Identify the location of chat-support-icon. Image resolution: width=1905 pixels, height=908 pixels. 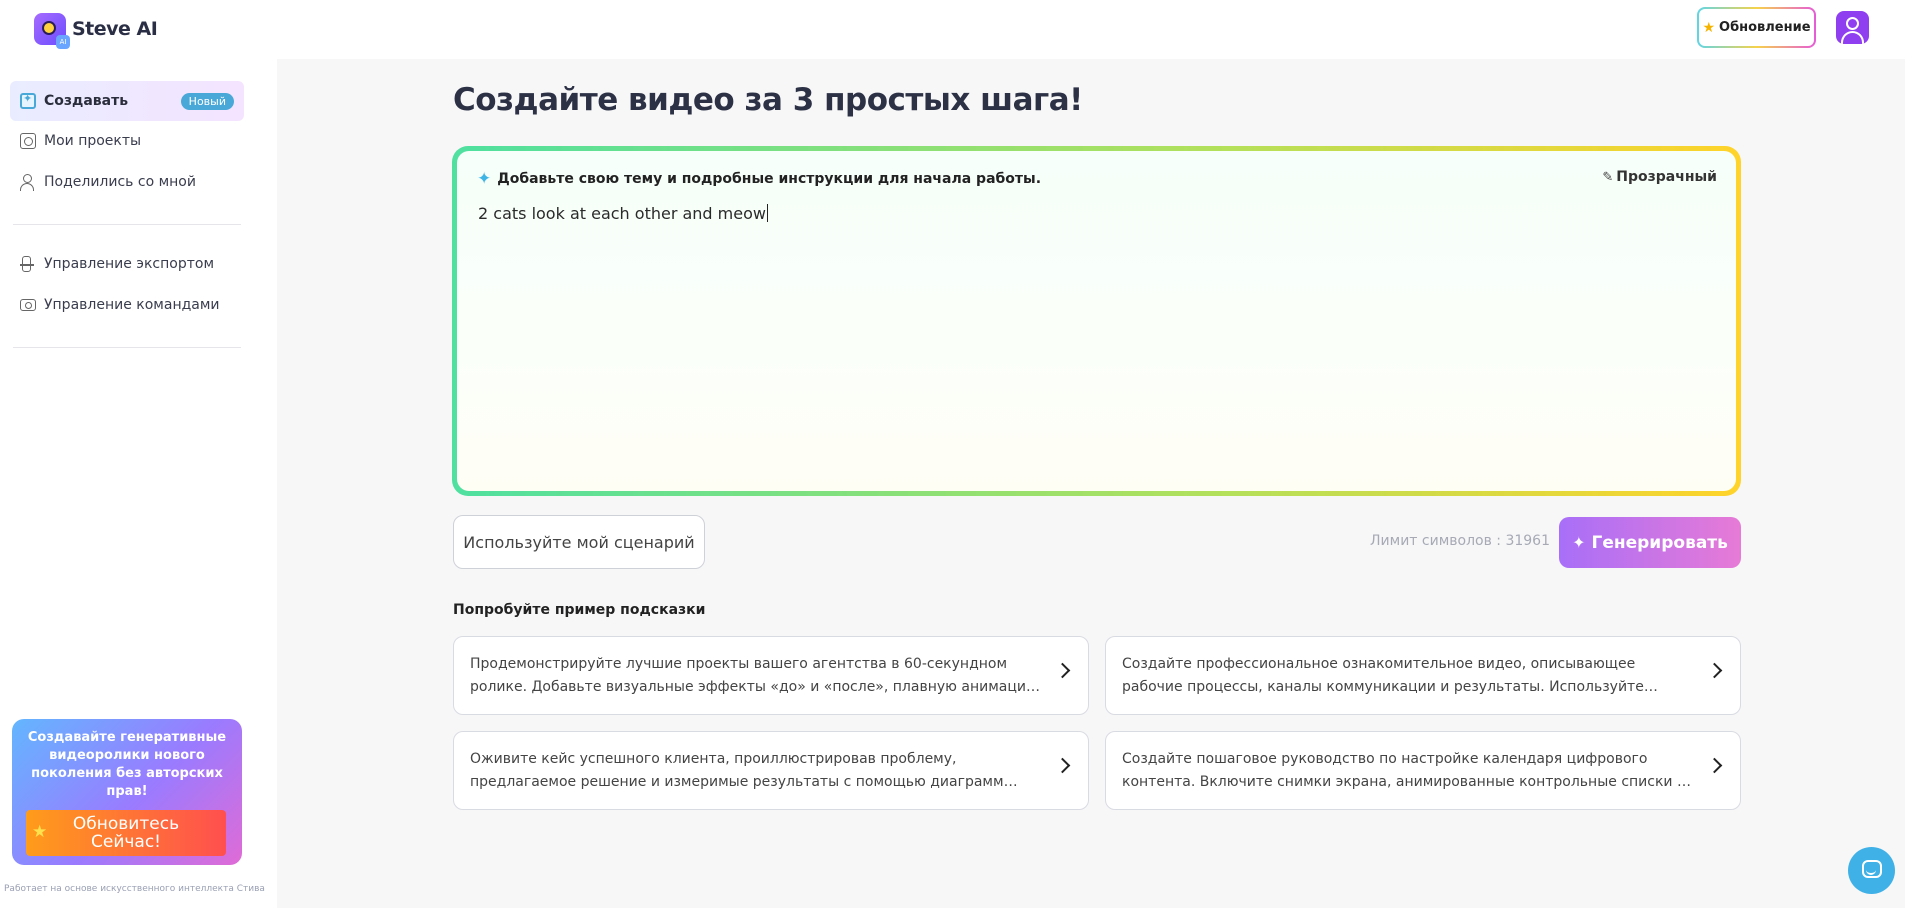
(1871, 870).